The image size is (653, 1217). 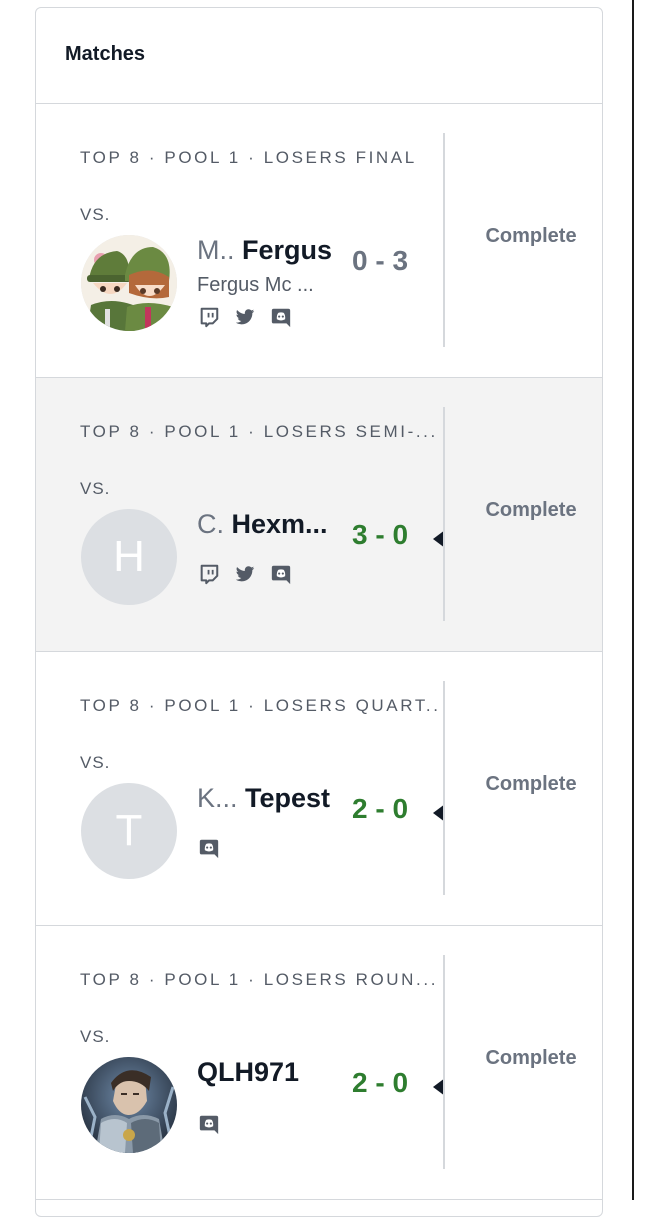 What do you see at coordinates (380, 260) in the screenshot?
I see `match-score: 0 - 3` at bounding box center [380, 260].